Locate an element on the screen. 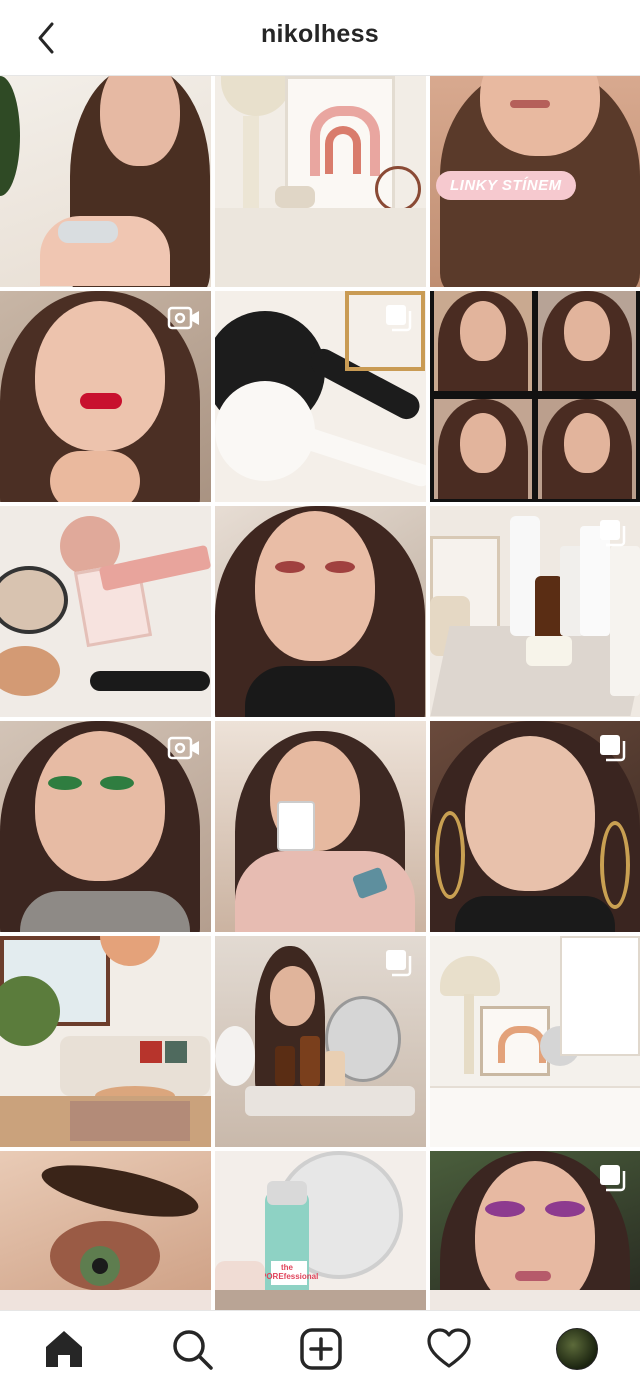 The height and width of the screenshot is (1386, 640). home-icon is located at coordinates (64, 1349).